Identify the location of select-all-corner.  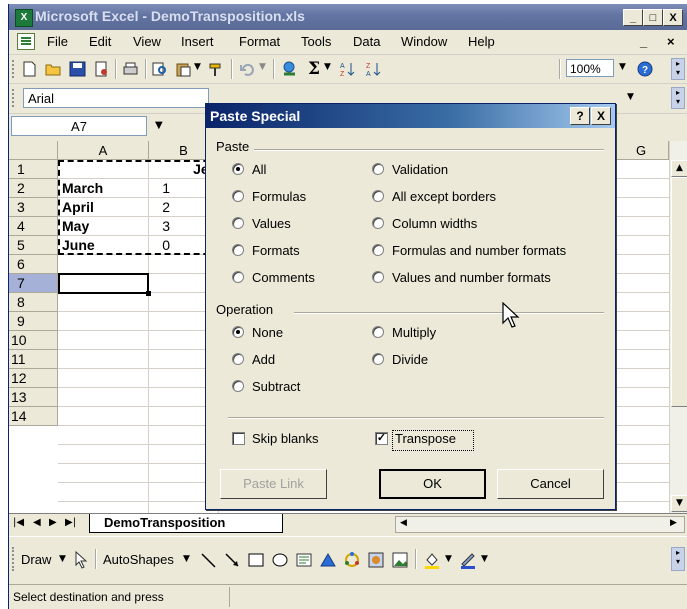
(33, 150).